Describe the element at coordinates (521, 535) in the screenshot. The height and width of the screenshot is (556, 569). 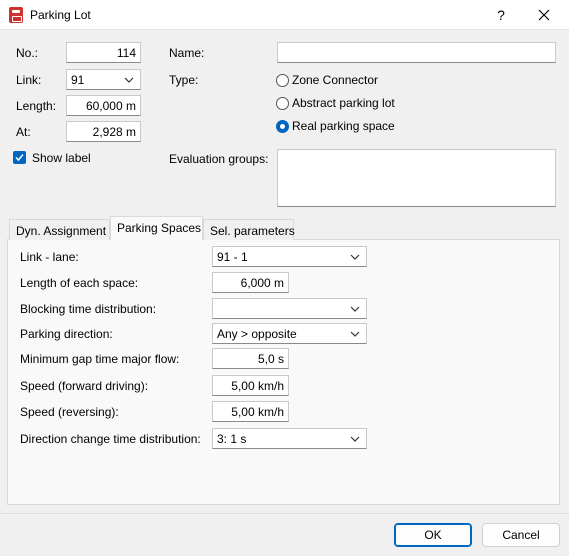
I see `cancel-button: Cancel` at that location.